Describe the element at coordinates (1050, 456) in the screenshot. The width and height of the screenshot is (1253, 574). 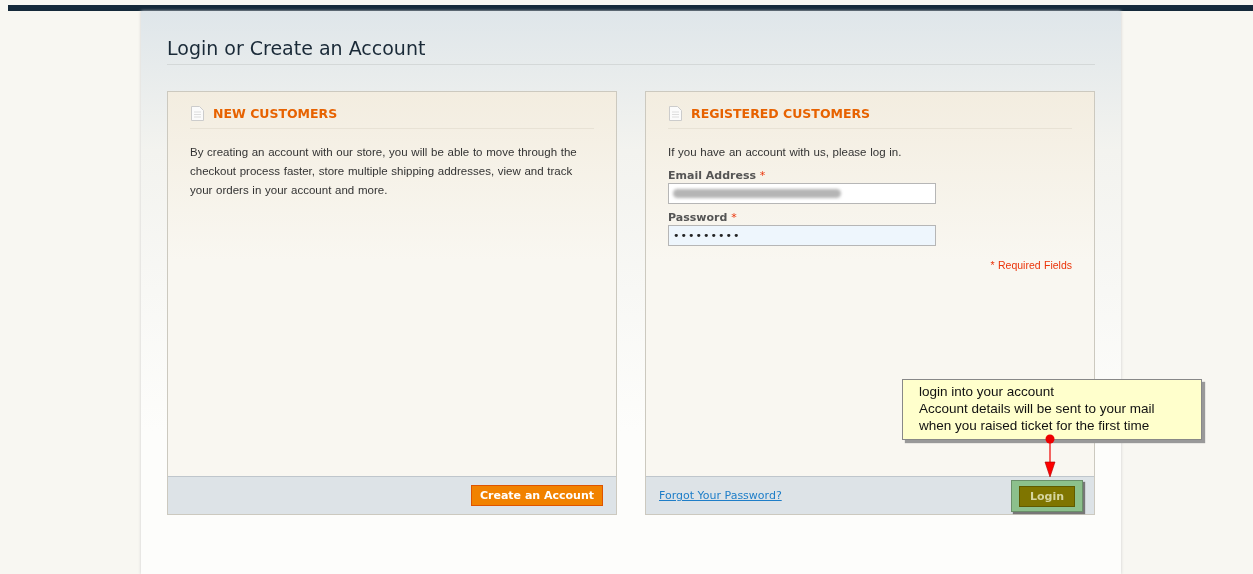
I see `pointer-arrow` at that location.